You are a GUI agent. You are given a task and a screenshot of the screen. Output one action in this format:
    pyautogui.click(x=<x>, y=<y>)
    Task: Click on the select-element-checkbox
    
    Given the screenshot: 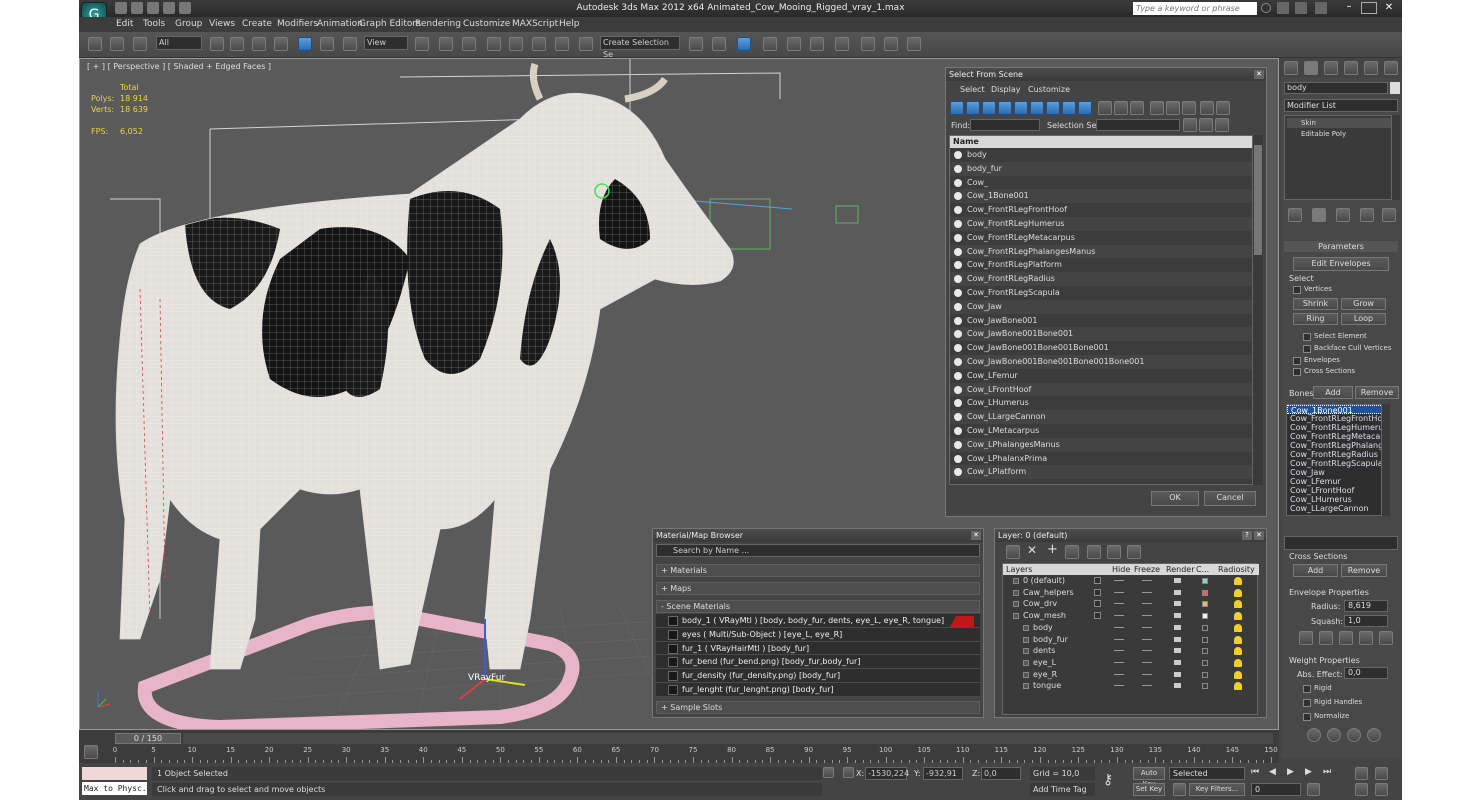 What is the action you would take?
    pyautogui.click(x=1307, y=337)
    